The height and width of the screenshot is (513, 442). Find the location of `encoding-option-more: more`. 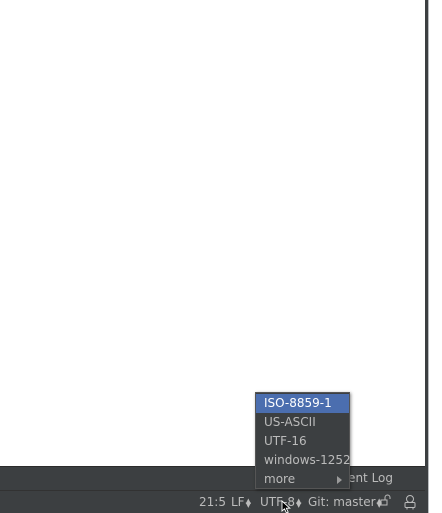

encoding-option-more: more is located at coordinates (302, 479).